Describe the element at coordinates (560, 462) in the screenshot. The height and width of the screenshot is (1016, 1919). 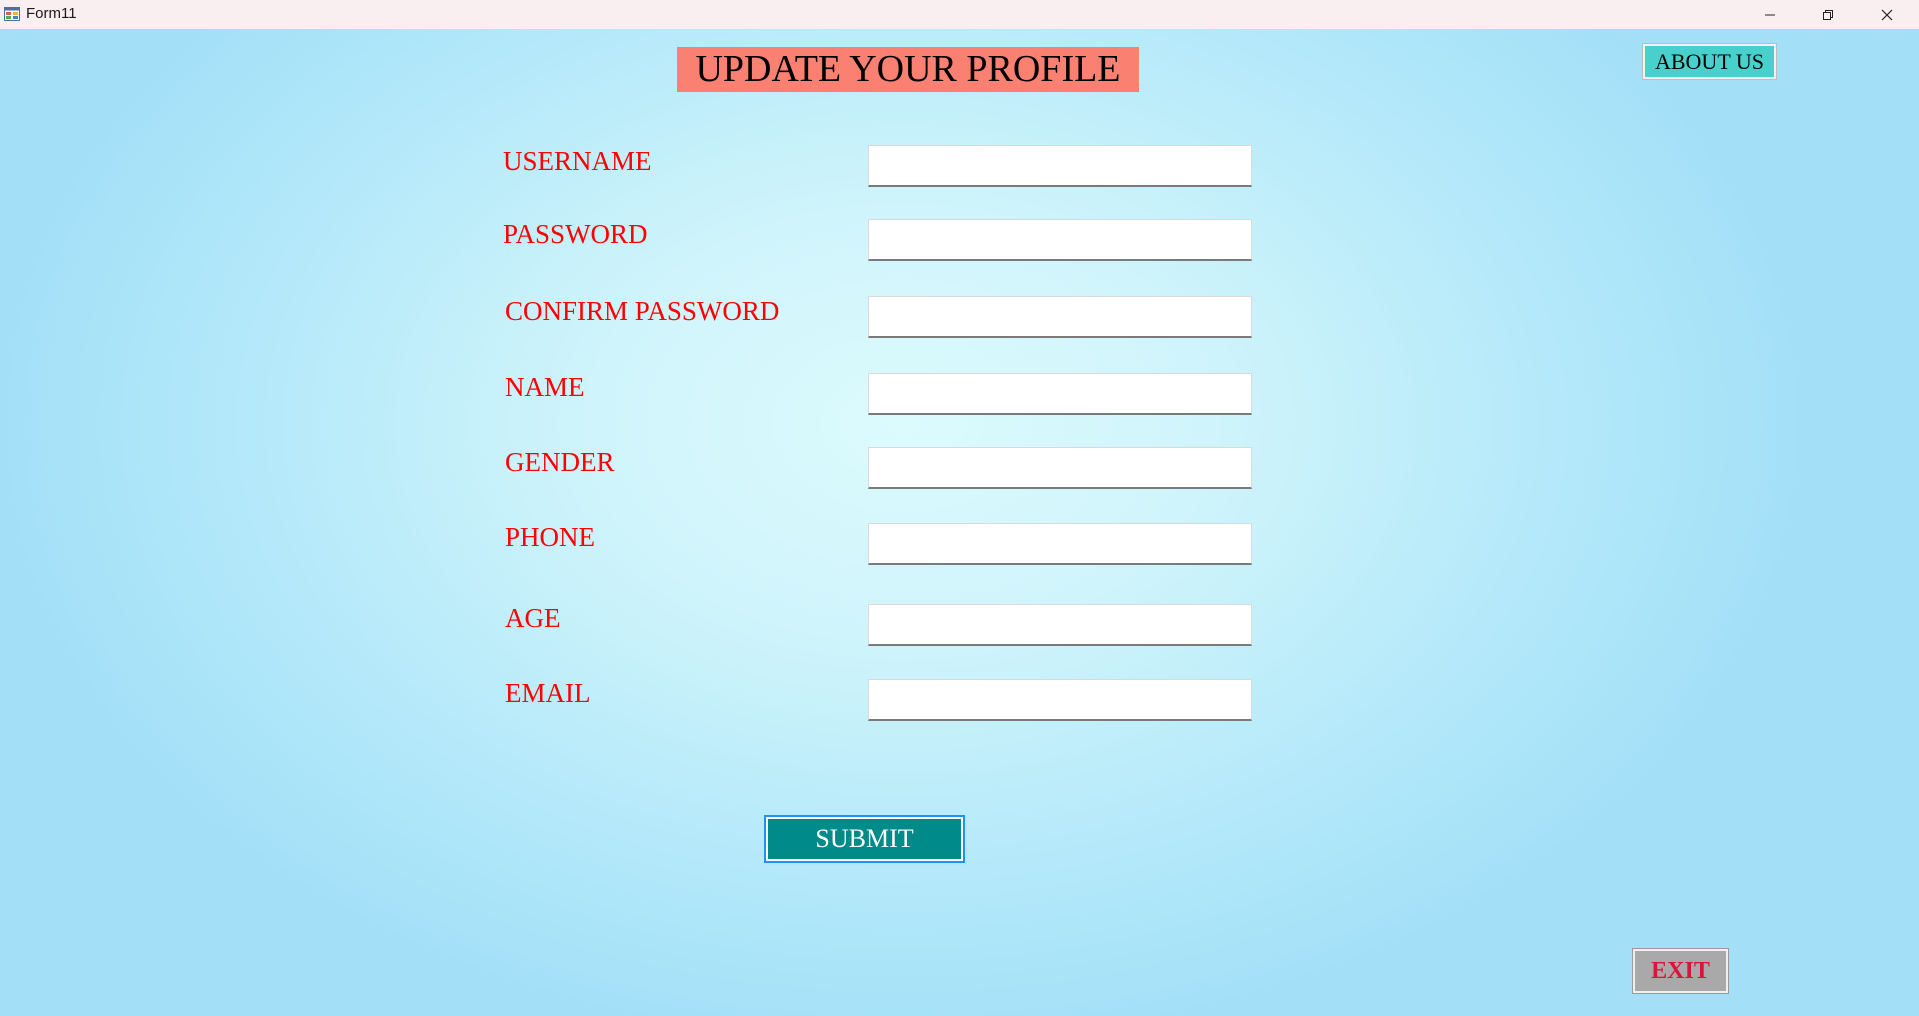
I see `gender-label: GENDER` at that location.